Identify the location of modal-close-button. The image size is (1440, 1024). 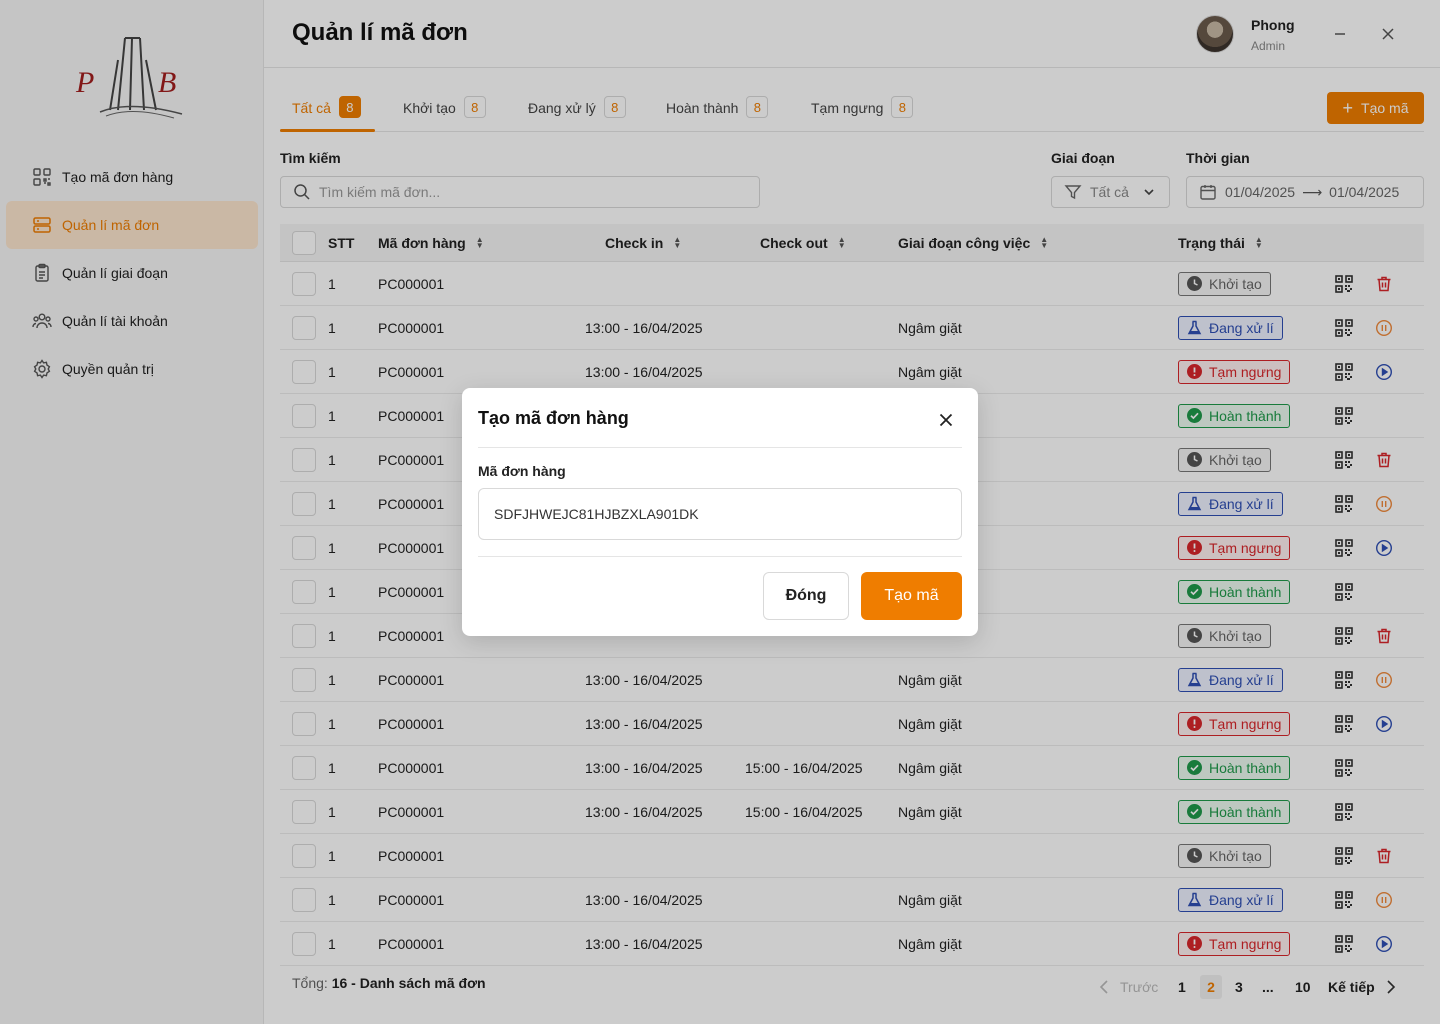
(946, 420).